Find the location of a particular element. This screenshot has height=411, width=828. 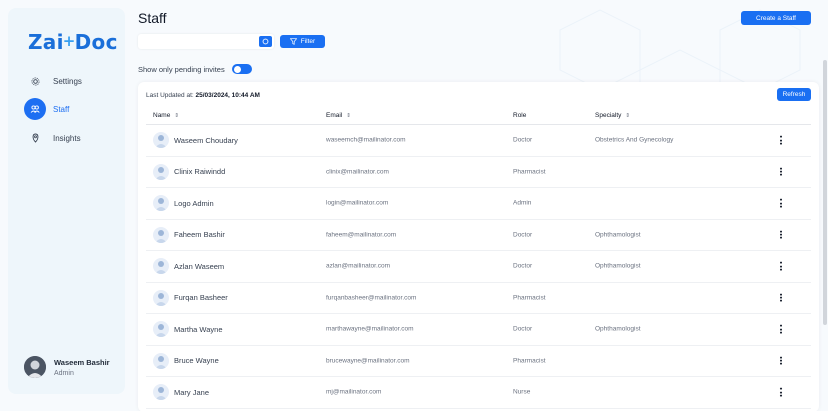

current-user: Waseem Bashir Admin is located at coordinates (67, 367).